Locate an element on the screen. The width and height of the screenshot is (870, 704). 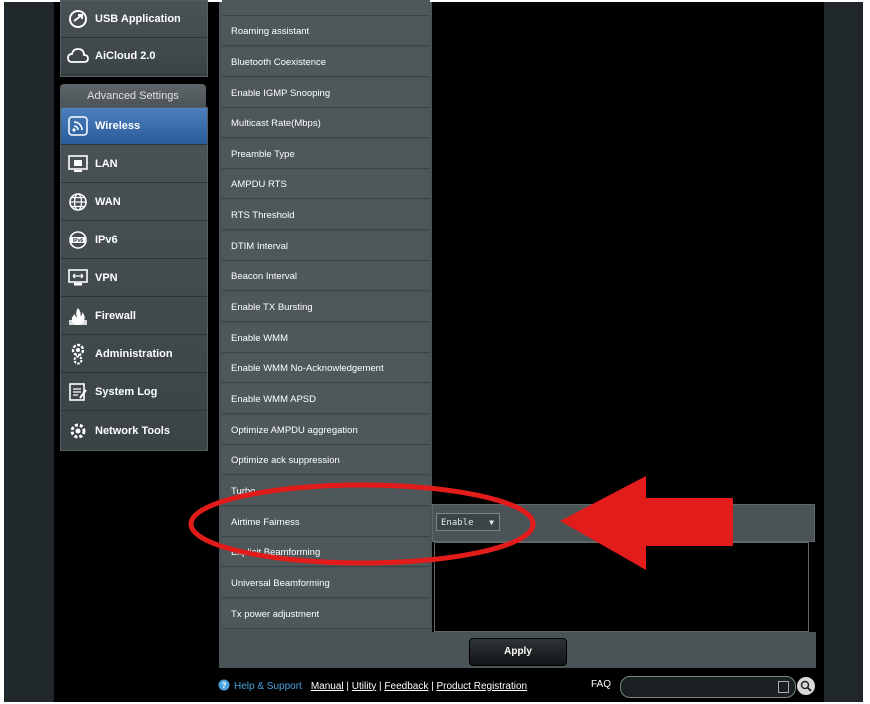
settings-row: Bluetooth Coexistence is located at coordinates (326, 62).